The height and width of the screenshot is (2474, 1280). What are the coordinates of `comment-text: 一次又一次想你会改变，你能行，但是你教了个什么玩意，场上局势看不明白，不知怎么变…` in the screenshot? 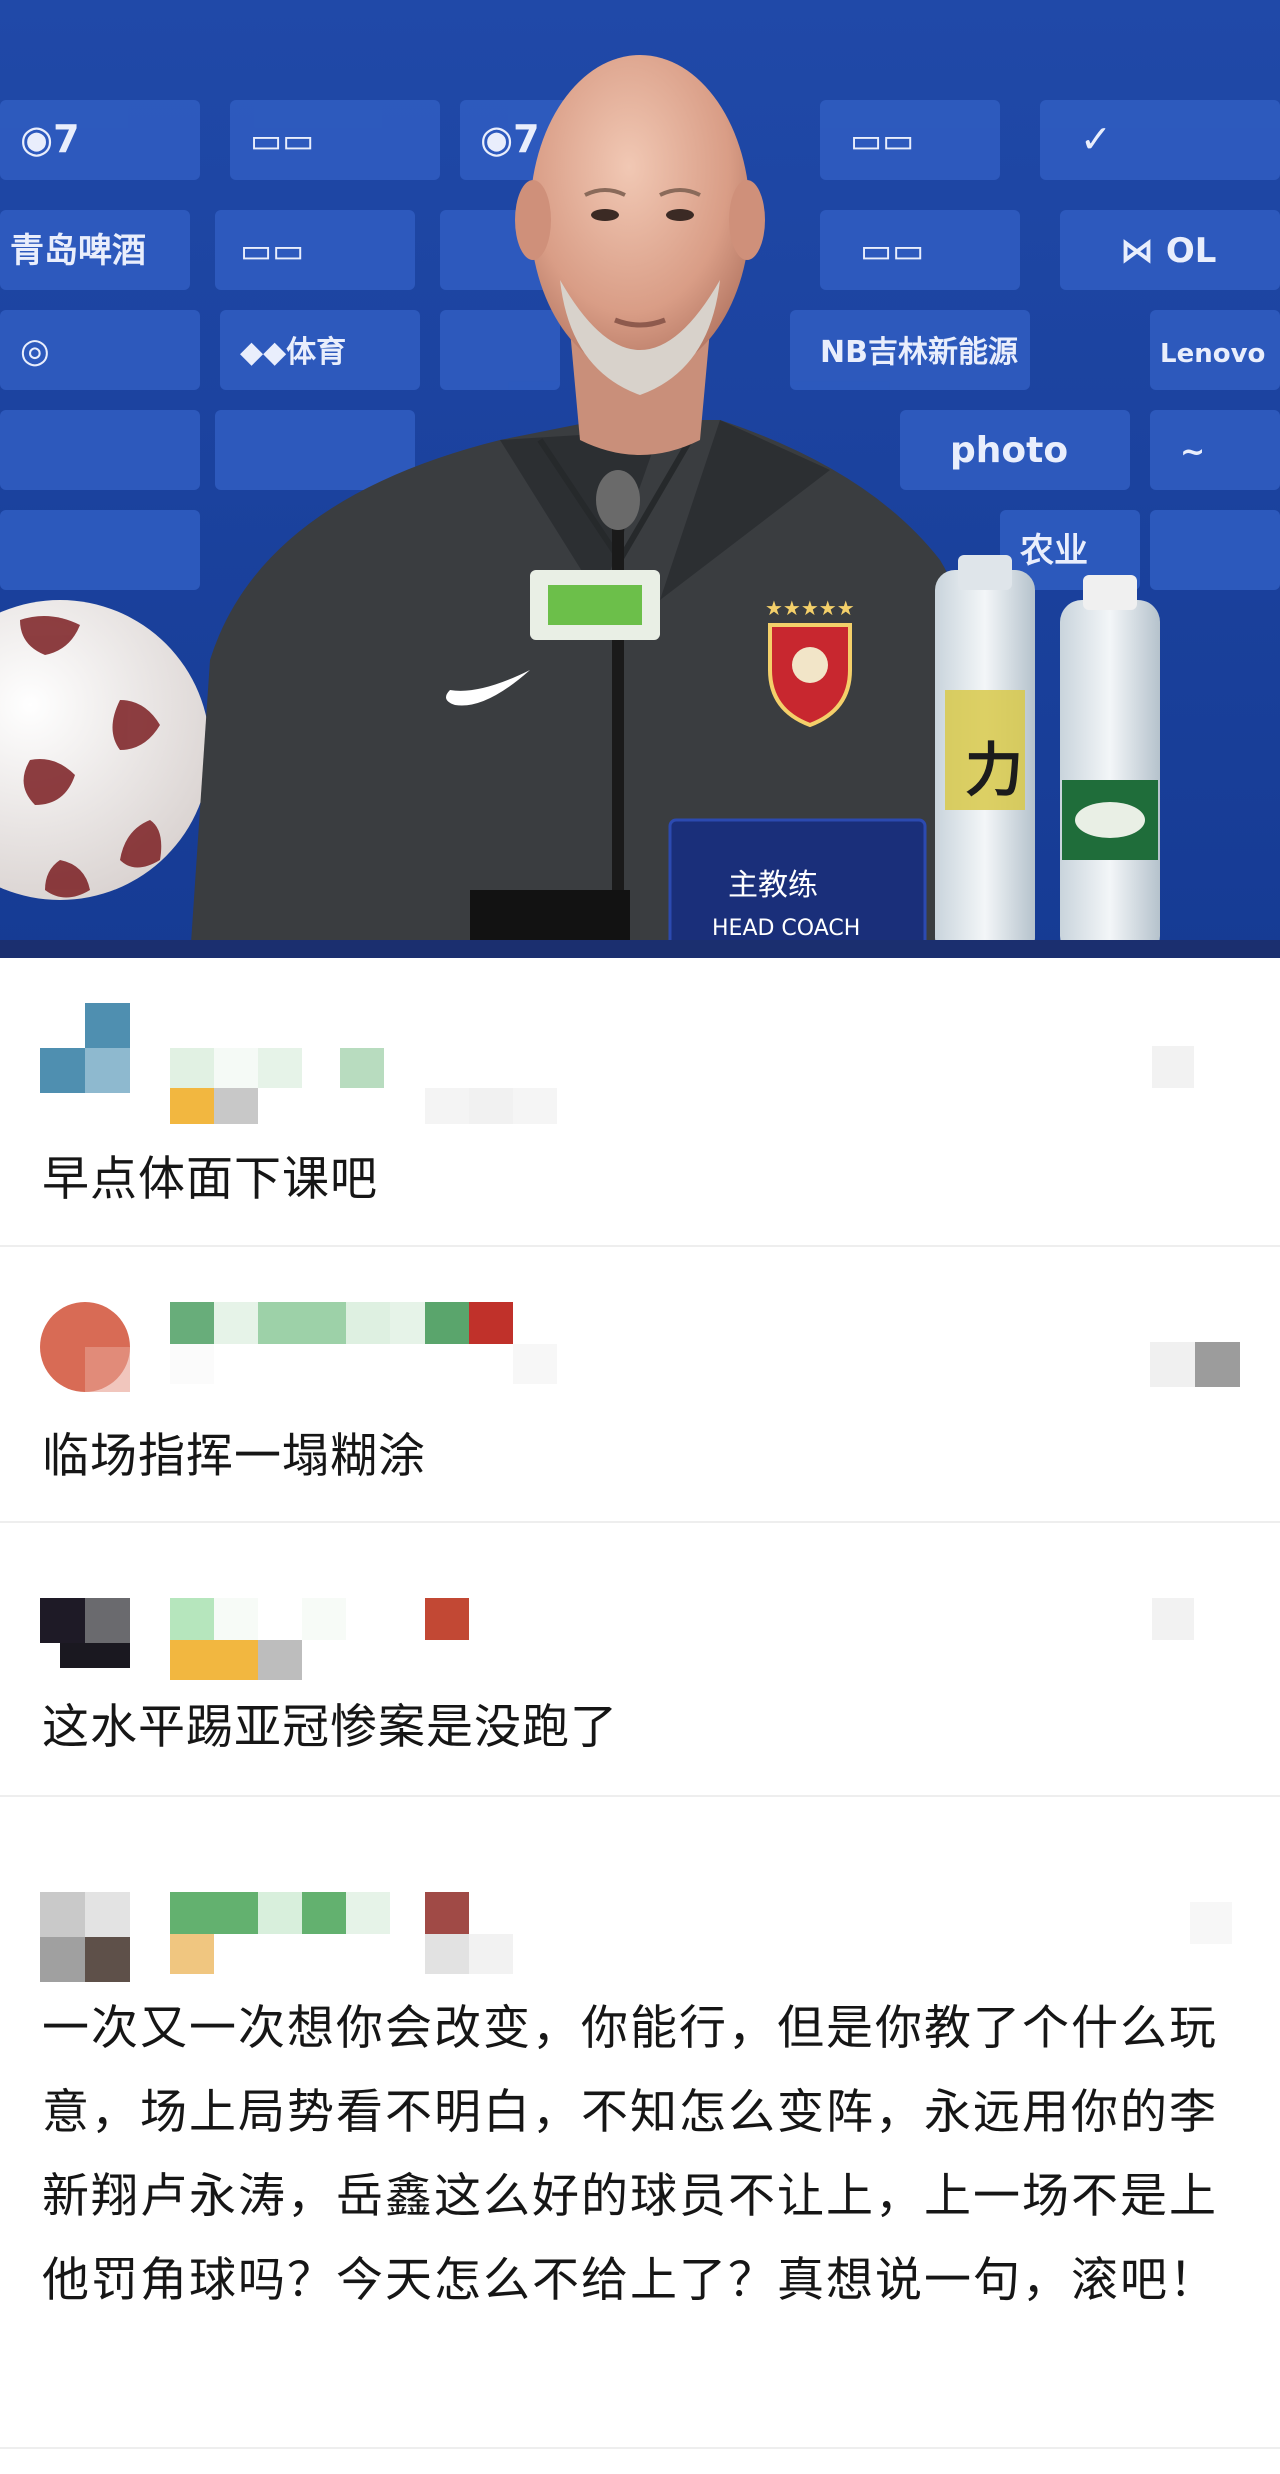 It's located at (630, 2154).